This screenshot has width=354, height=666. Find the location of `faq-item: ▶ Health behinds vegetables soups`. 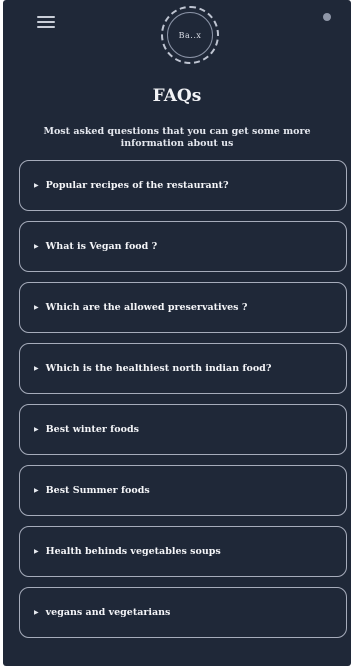

faq-item: ▶ Health behinds vegetables soups is located at coordinates (183, 551).